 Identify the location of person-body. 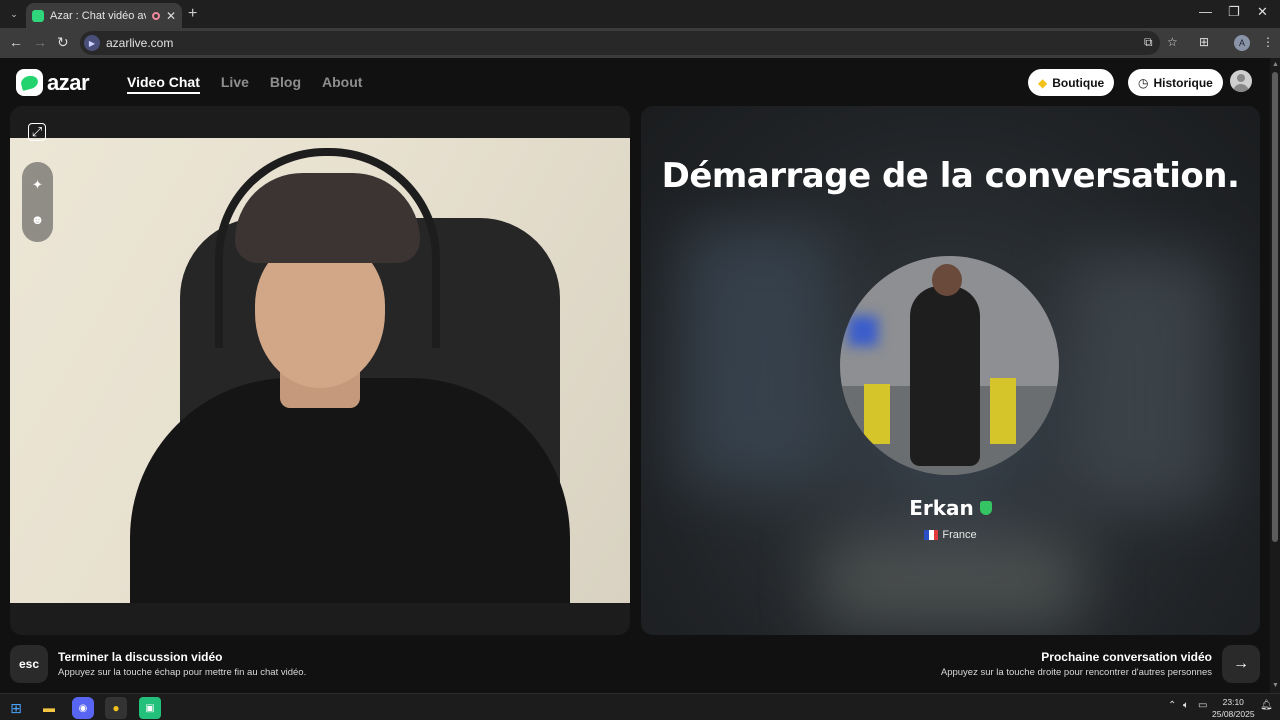
(350, 490).